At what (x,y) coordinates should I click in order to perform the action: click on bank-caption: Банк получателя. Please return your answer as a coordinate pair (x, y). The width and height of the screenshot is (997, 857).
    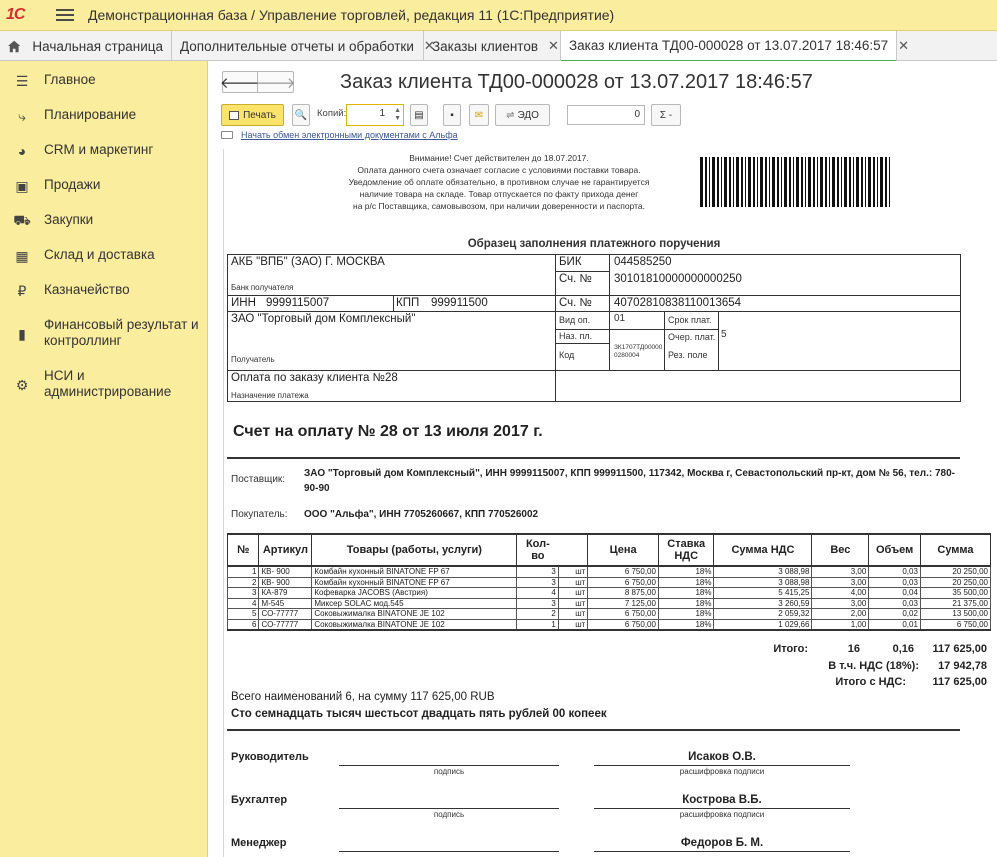
    Looking at the image, I should click on (262, 287).